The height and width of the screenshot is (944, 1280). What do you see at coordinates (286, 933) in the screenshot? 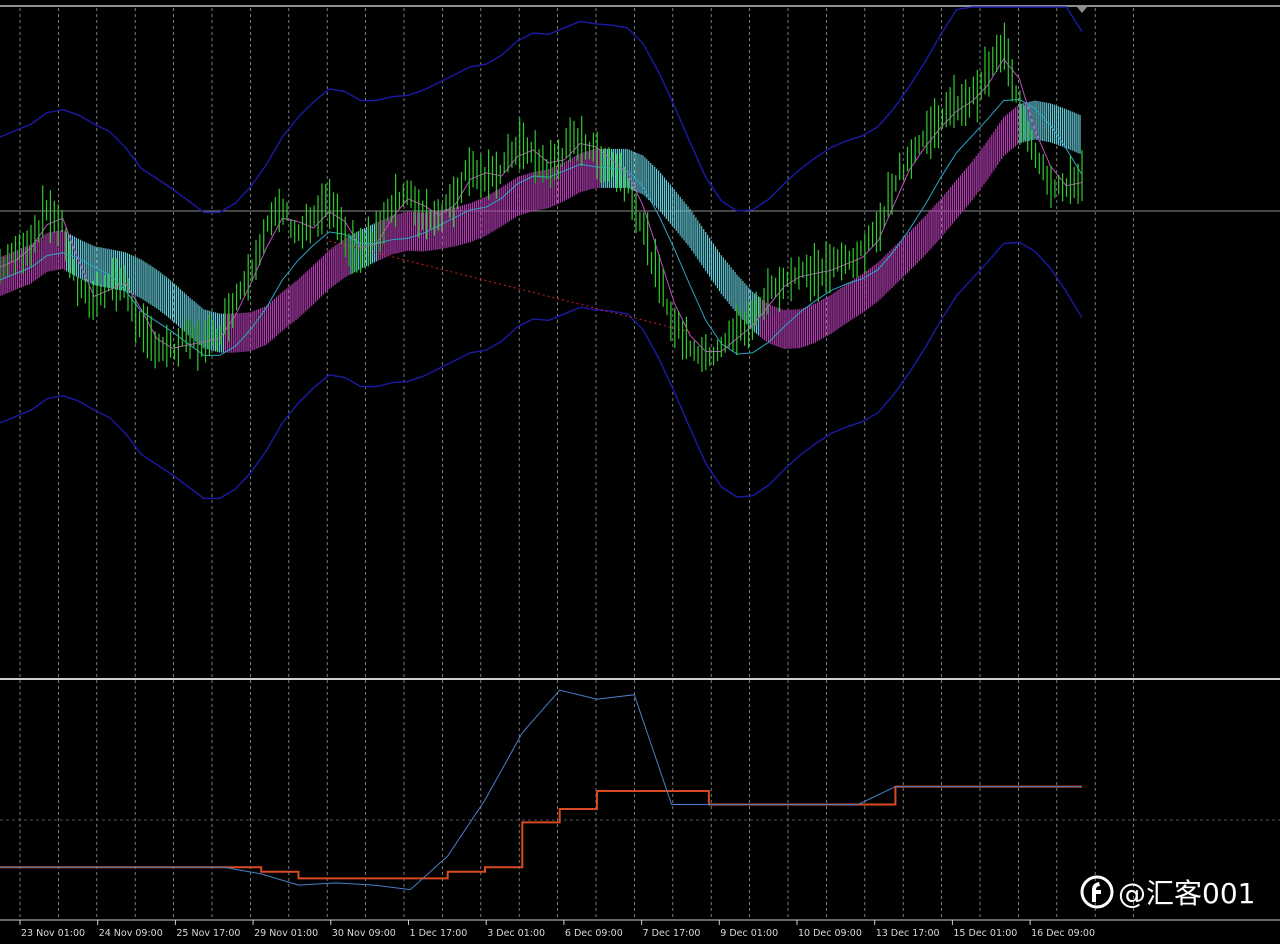
I see `x-tick-label: 29 Nov 01:00` at bounding box center [286, 933].